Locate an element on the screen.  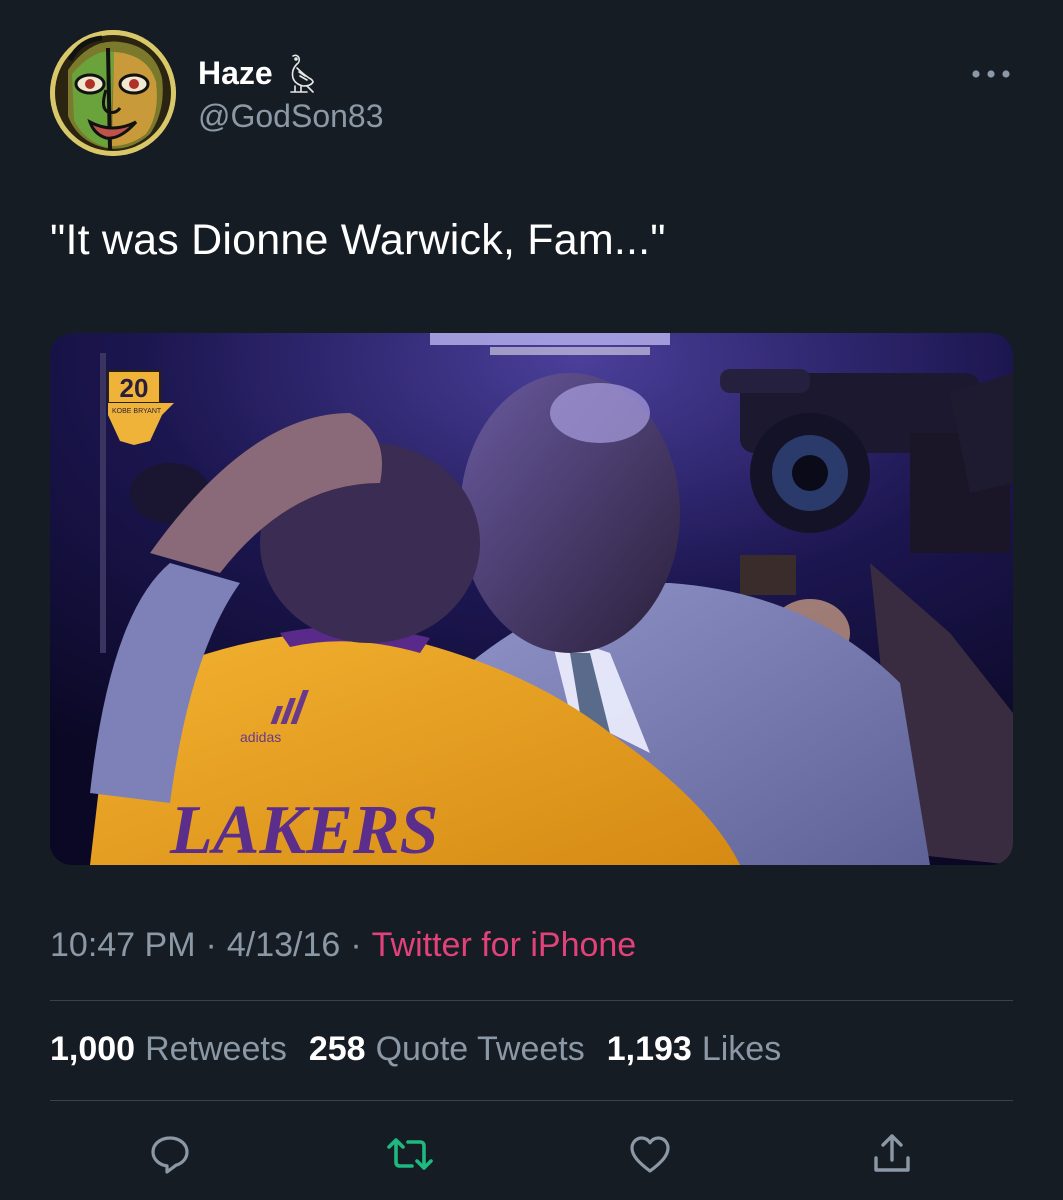
retweet-icon is located at coordinates (410, 1154).